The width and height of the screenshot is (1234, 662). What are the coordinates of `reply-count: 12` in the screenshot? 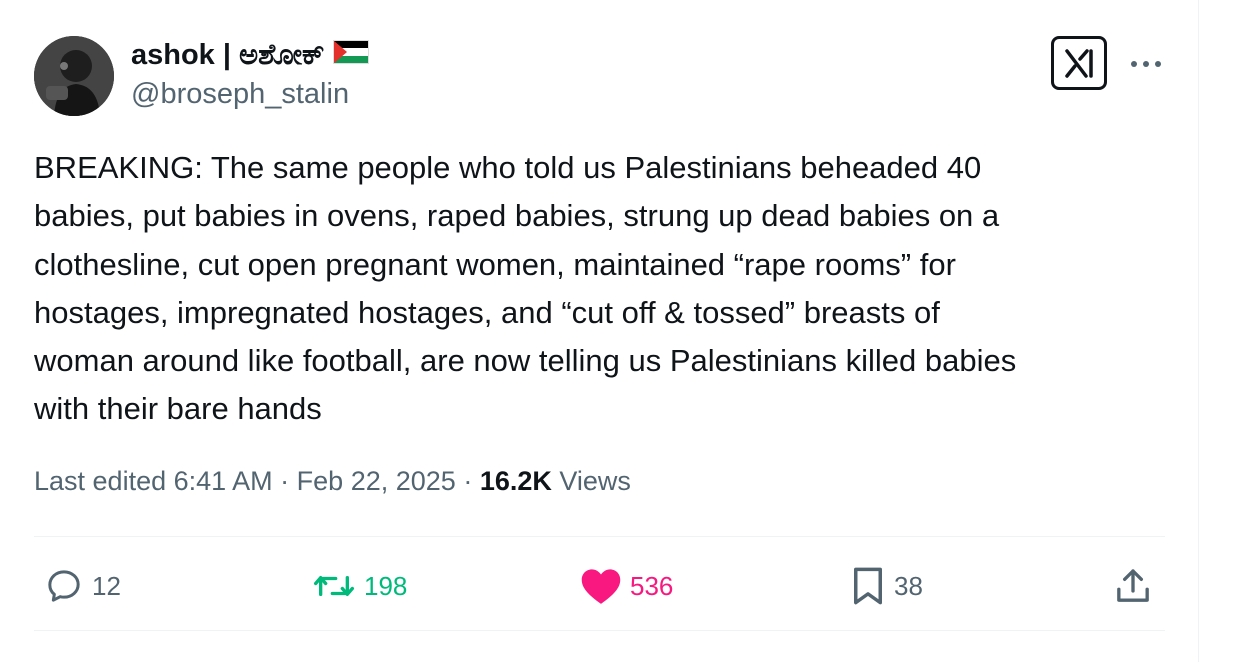 It's located at (106, 585).